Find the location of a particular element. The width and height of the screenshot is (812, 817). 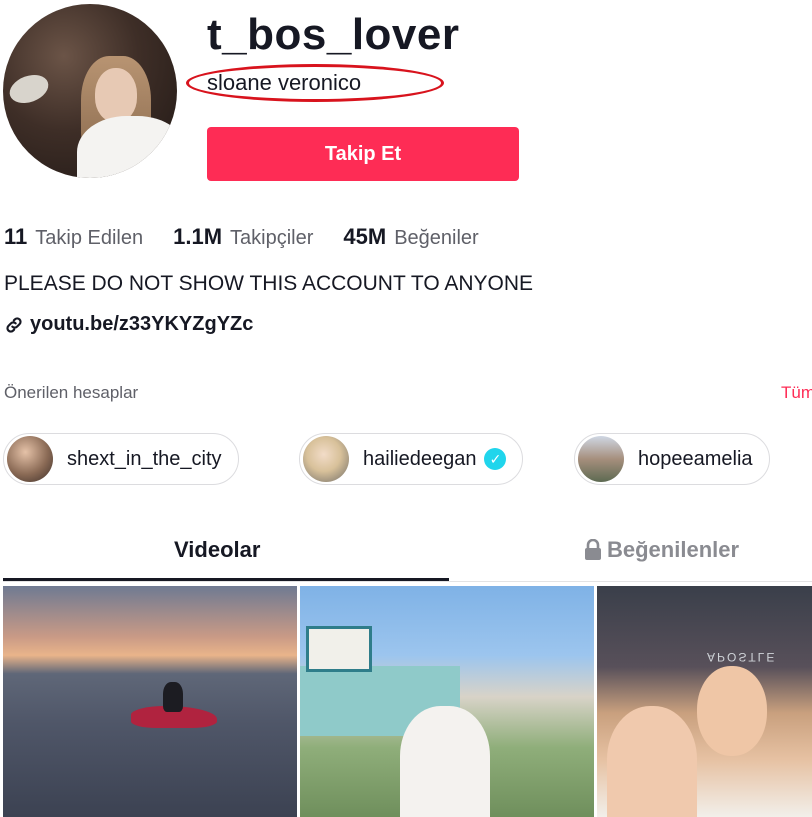

suggested-account-name: shext_in_the_city is located at coordinates (144, 458).